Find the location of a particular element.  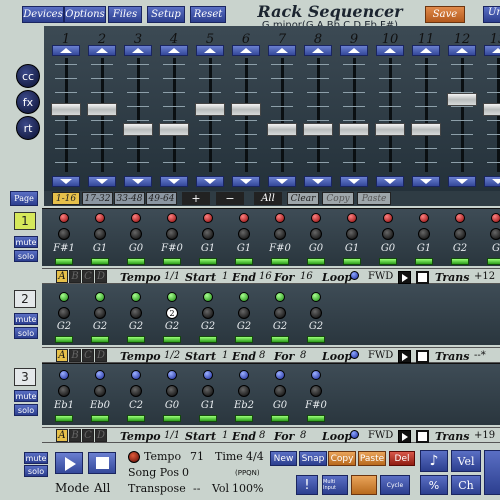

copy-button: Copy is located at coordinates (338, 198).